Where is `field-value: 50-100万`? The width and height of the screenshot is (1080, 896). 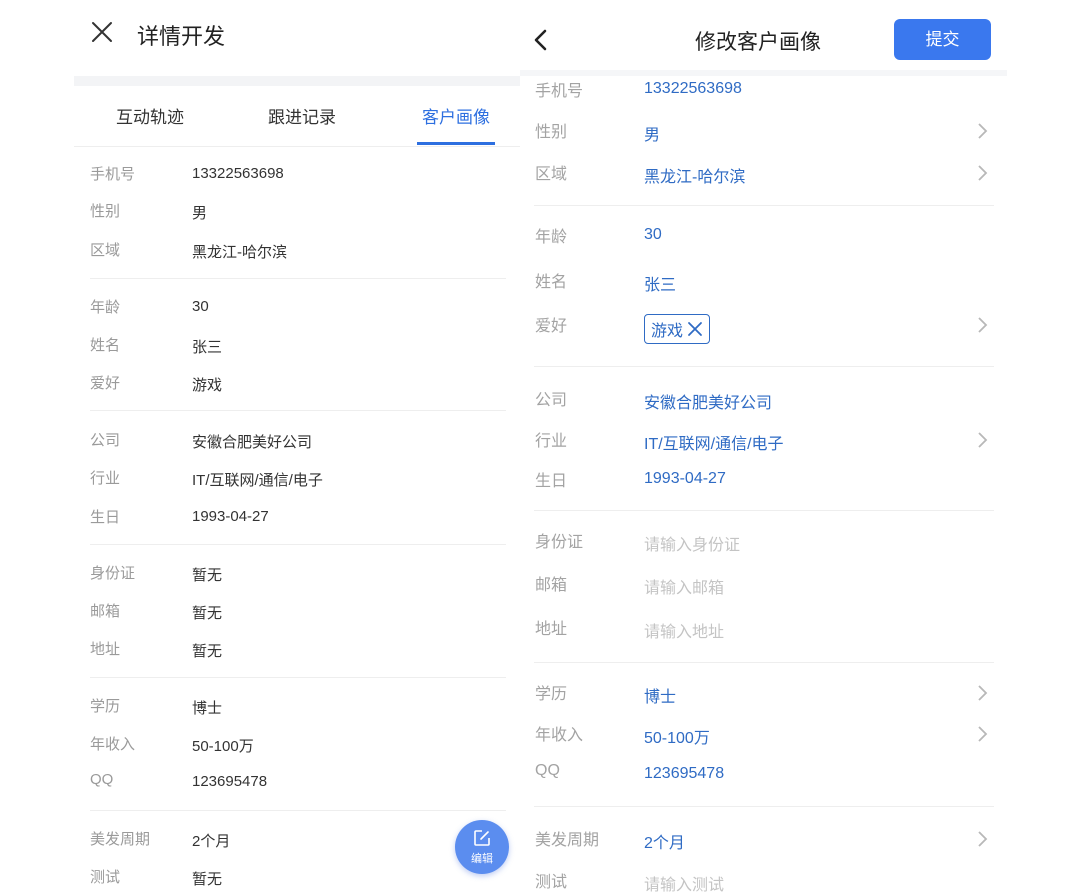 field-value: 50-100万 is located at coordinates (677, 738).